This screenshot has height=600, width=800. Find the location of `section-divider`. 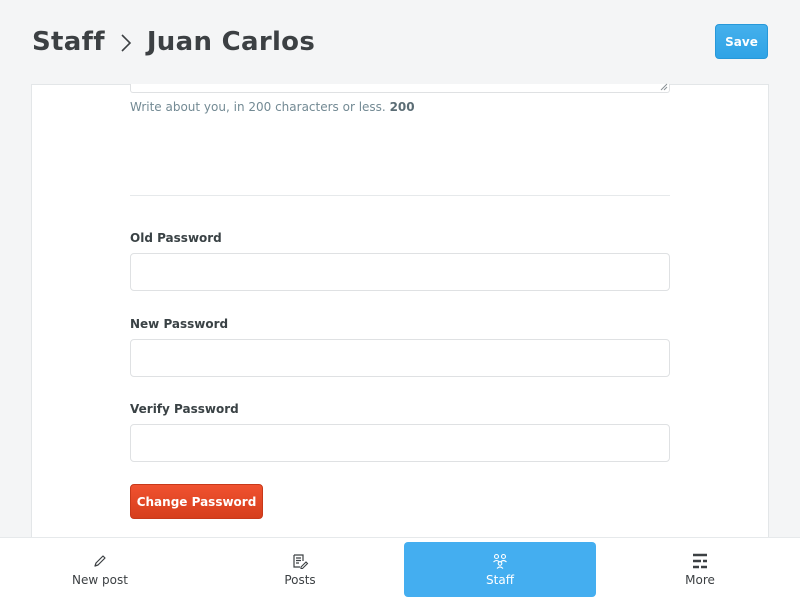

section-divider is located at coordinates (400, 195).